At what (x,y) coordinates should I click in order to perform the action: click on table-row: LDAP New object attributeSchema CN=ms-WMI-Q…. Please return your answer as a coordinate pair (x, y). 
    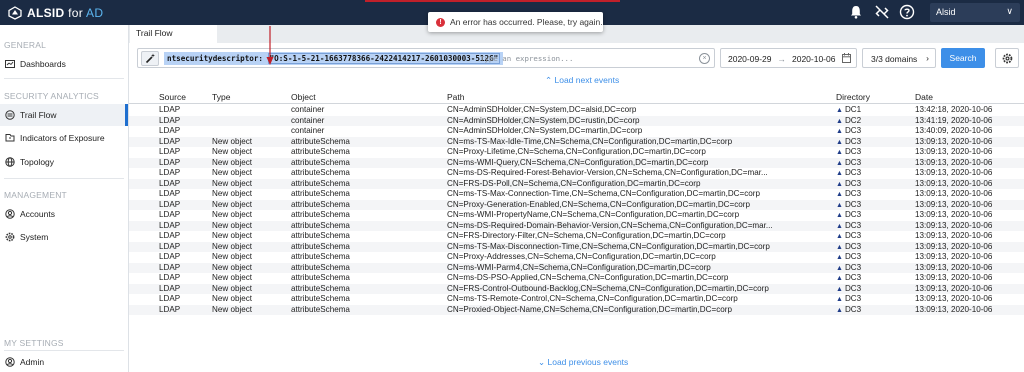
    Looking at the image, I should click on (576, 162).